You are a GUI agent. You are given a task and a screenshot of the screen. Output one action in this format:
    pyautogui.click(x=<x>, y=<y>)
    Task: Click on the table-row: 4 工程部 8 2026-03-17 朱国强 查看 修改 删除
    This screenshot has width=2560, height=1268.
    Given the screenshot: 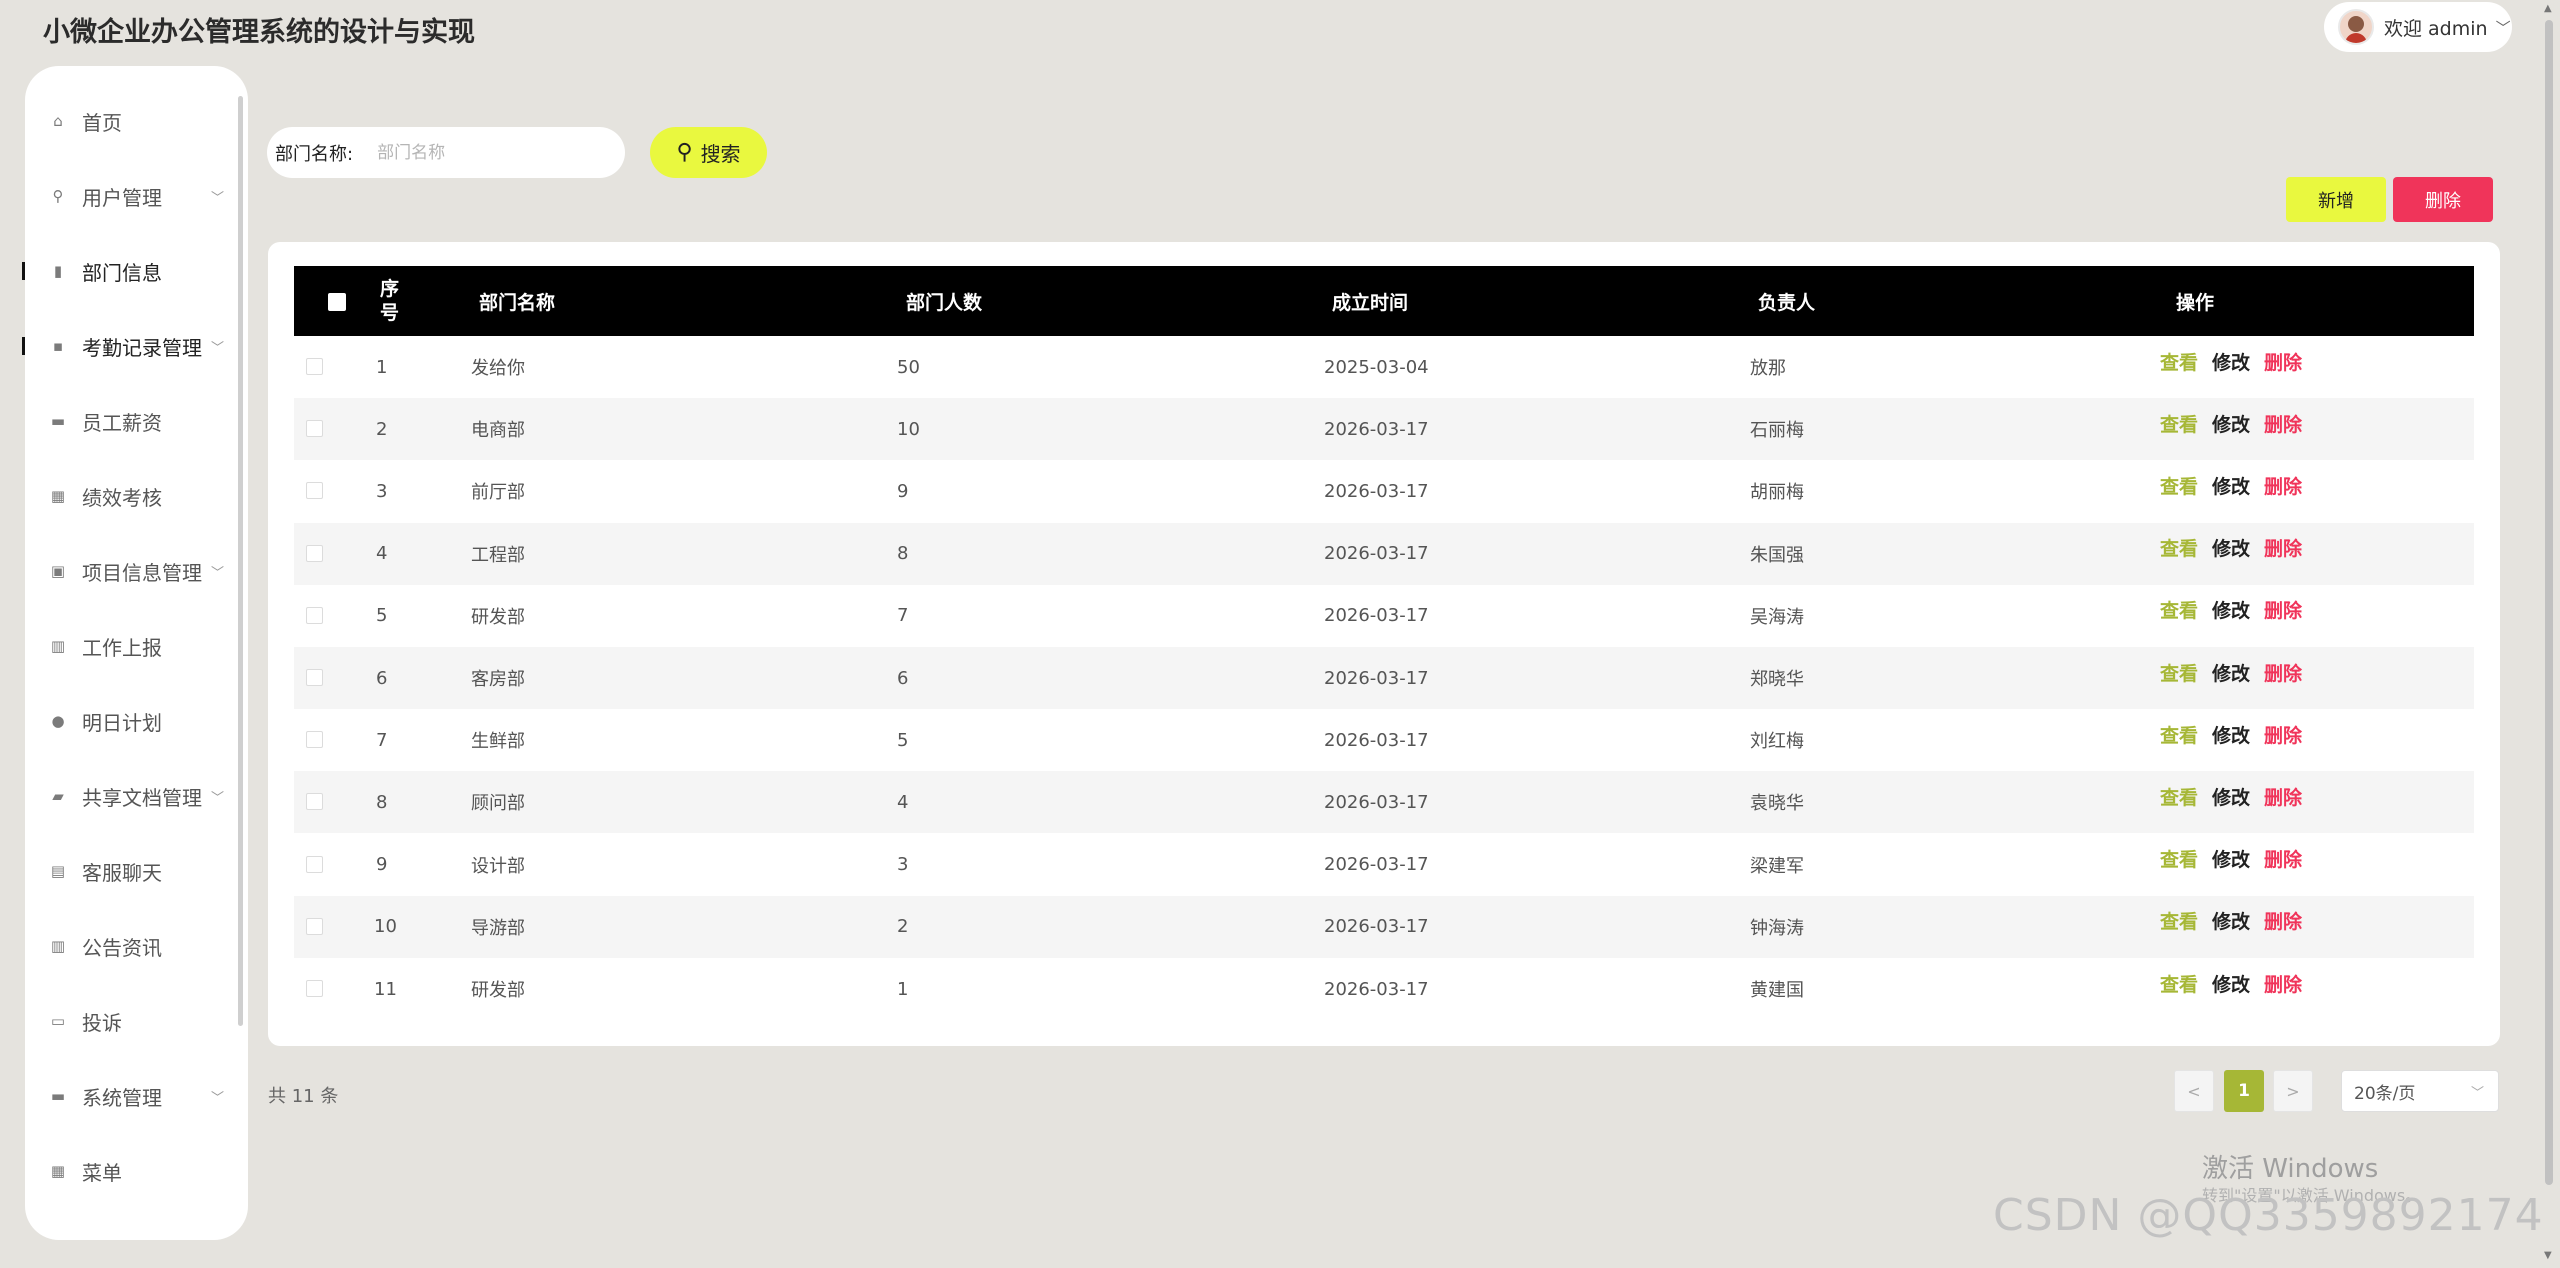 What is the action you would take?
    pyautogui.click(x=1384, y=553)
    